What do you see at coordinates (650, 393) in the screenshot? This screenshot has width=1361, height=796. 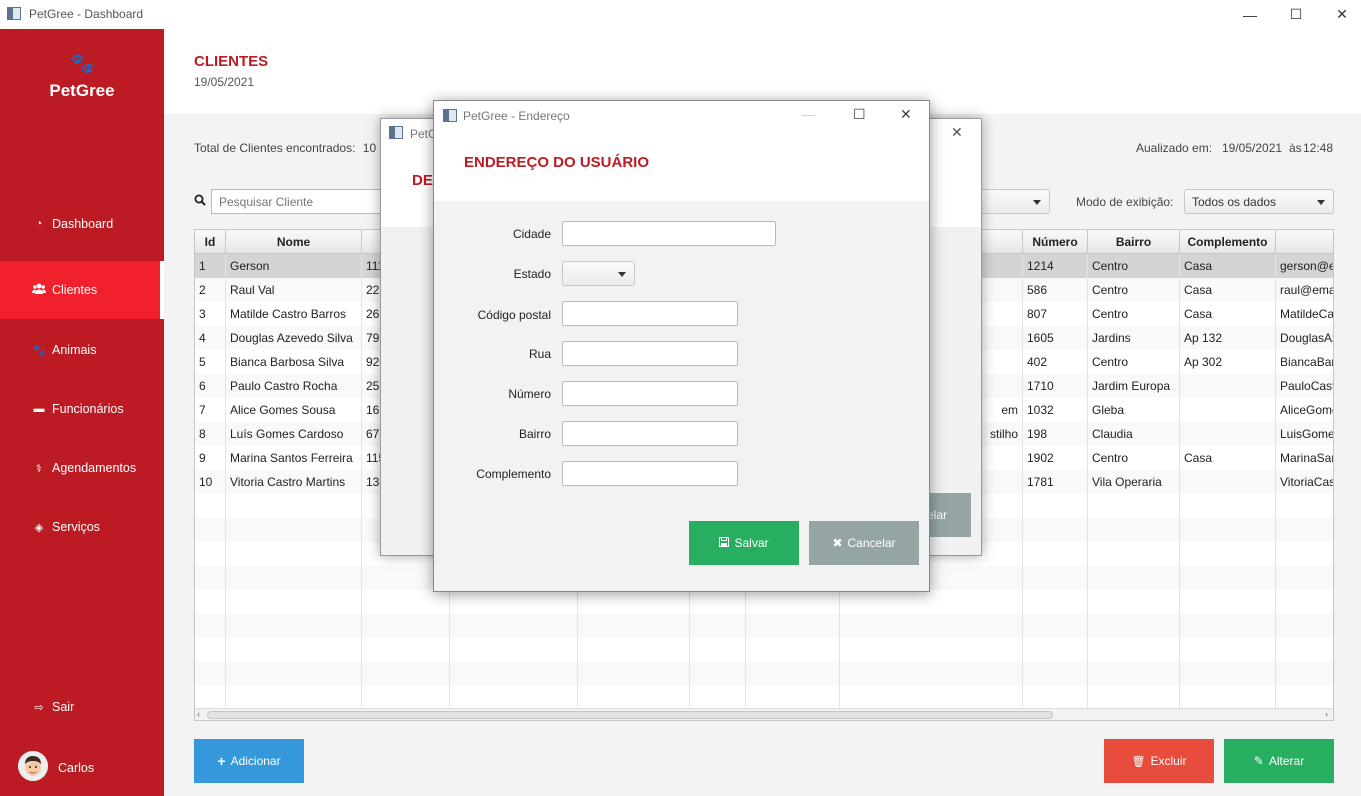 I see `numero-field` at bounding box center [650, 393].